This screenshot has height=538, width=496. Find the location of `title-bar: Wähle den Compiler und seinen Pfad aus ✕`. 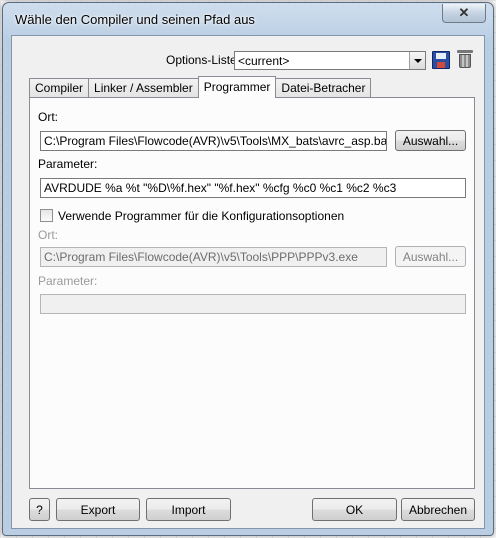

title-bar: Wähle den Compiler und seinen Pfad aus ✕ is located at coordinates (248, 18).